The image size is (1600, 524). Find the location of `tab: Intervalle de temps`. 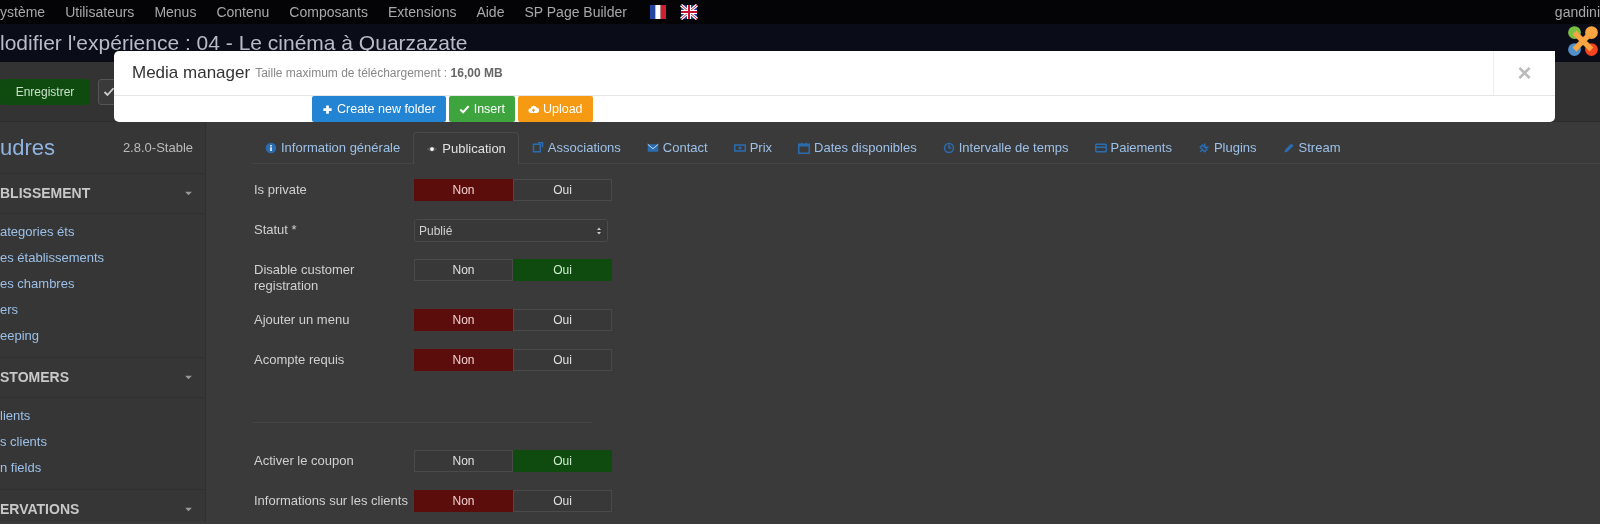

tab: Intervalle de temps is located at coordinates (1005, 147).